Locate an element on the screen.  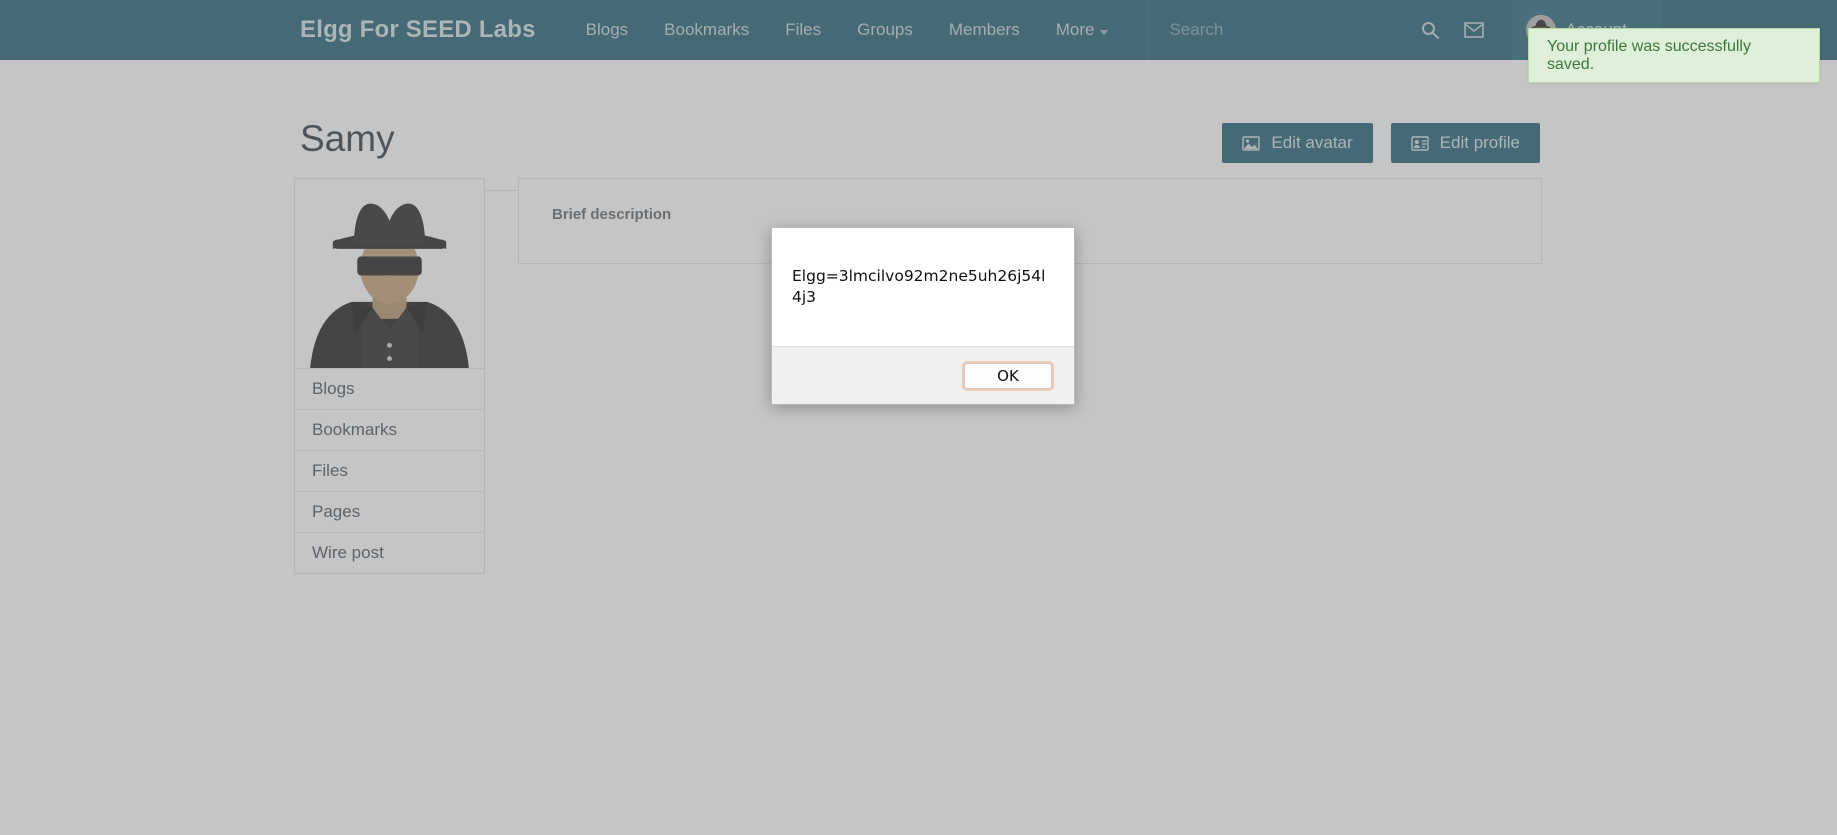
button-label: Edit avatar is located at coordinates (1312, 142).